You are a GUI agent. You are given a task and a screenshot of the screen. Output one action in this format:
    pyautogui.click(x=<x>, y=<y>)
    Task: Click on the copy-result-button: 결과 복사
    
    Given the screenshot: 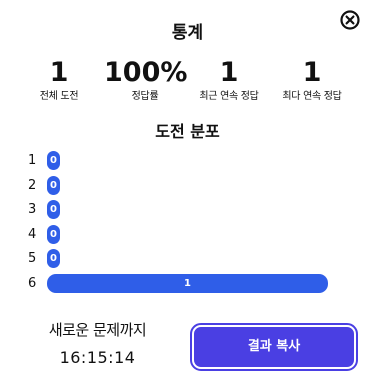 What is the action you would take?
    pyautogui.click(x=274, y=347)
    